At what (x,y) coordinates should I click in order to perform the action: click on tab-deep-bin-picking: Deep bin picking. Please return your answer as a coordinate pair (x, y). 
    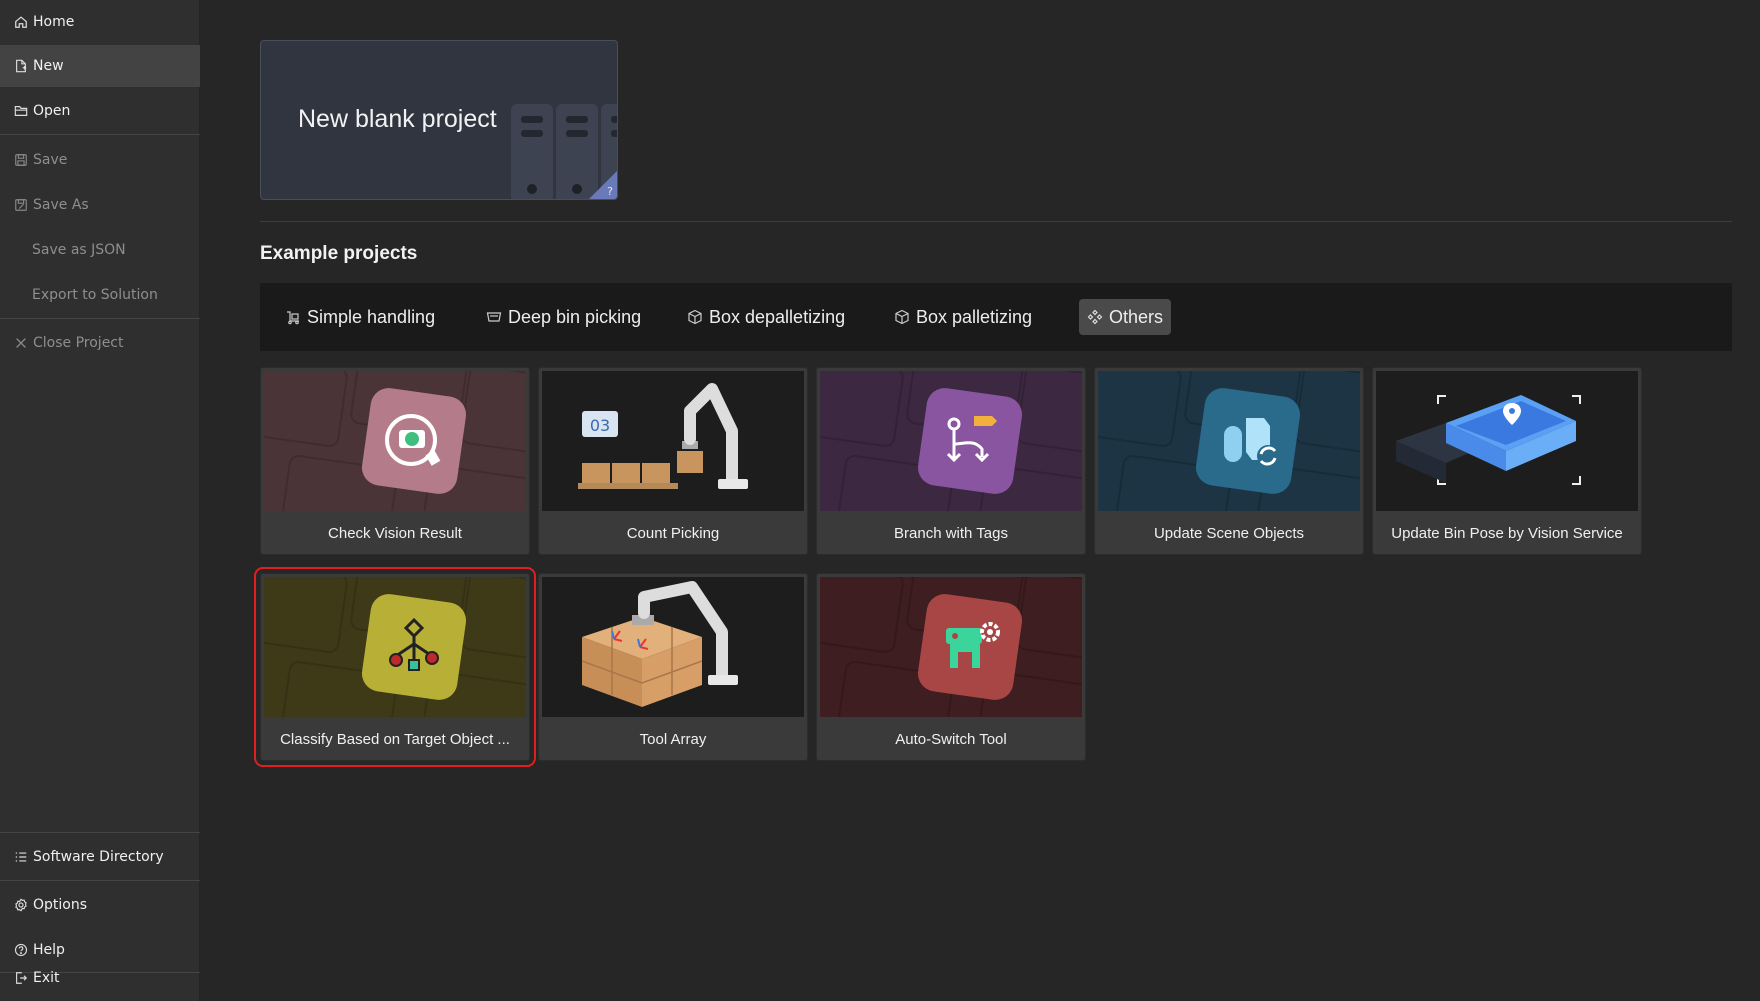
    Looking at the image, I should click on (563, 317).